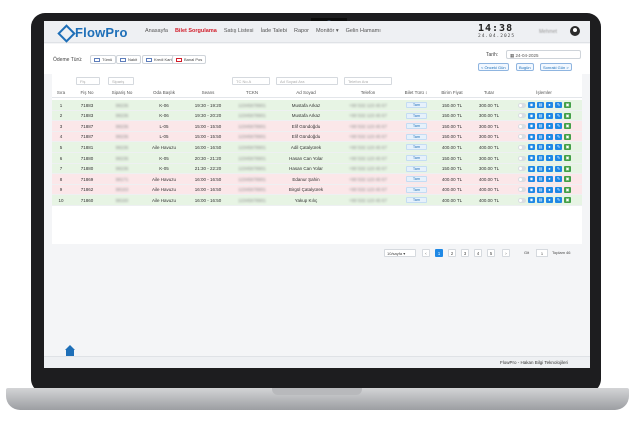 This screenshot has height=423, width=635. I want to click on user-name: Mehmet, so click(548, 32).